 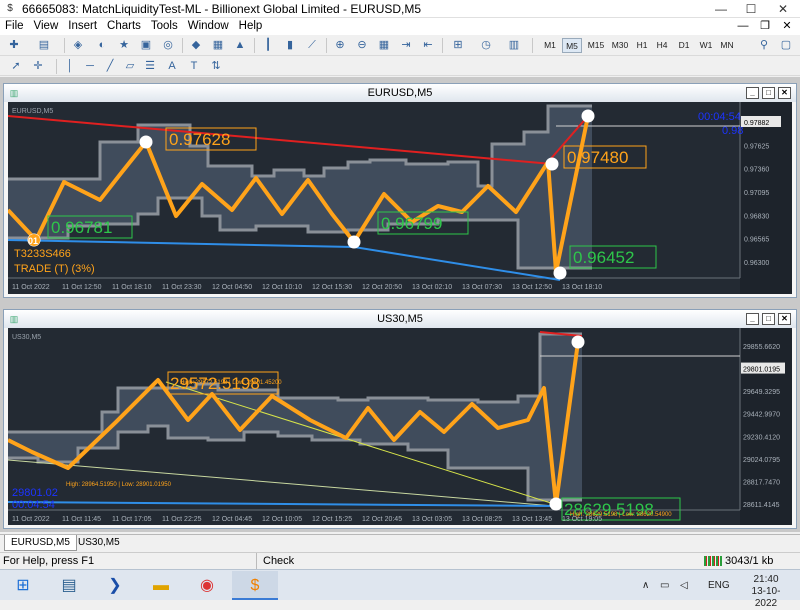 What do you see at coordinates (216, 66) in the screenshot?
I see `arrows-icon: ⇅` at bounding box center [216, 66].